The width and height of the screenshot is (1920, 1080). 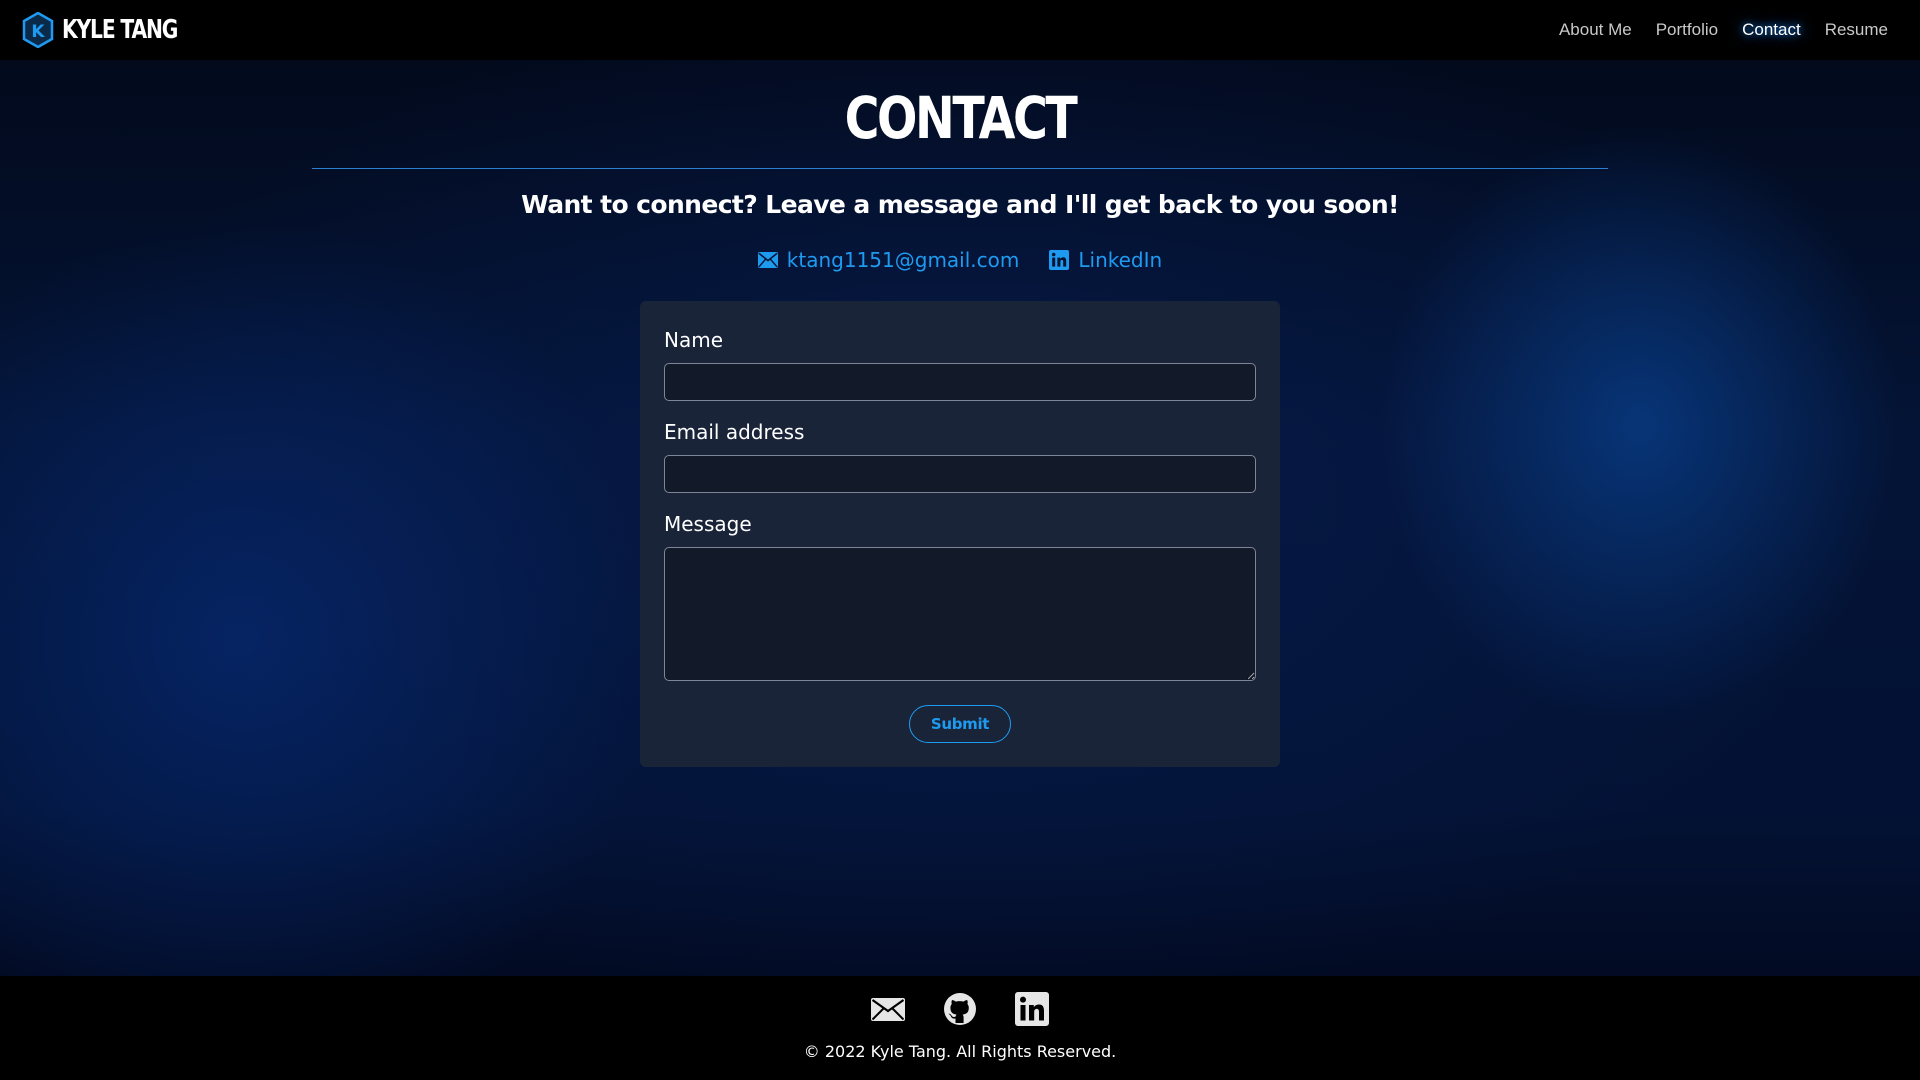 I want to click on linkedin-link: LinkedIn, so click(x=1105, y=260).